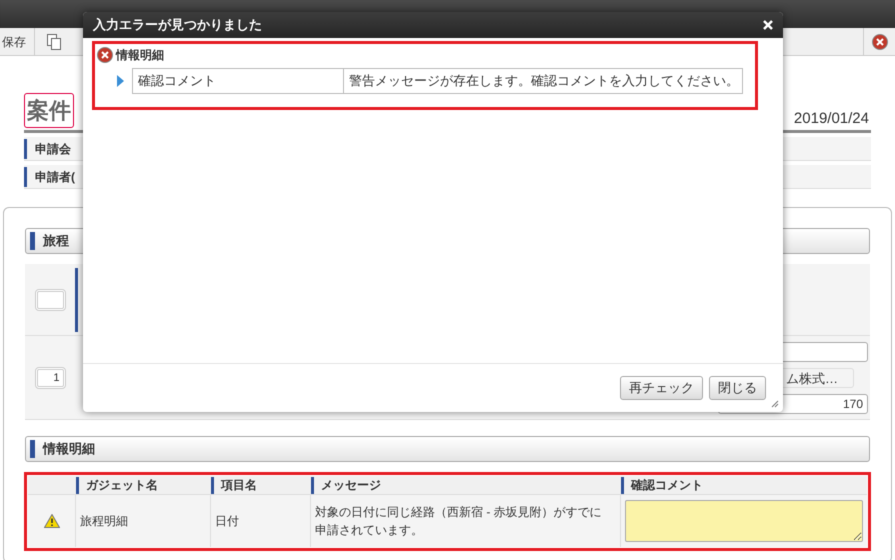 The height and width of the screenshot is (560, 895). What do you see at coordinates (831, 118) in the screenshot?
I see `date-text: 2019/01/24` at bounding box center [831, 118].